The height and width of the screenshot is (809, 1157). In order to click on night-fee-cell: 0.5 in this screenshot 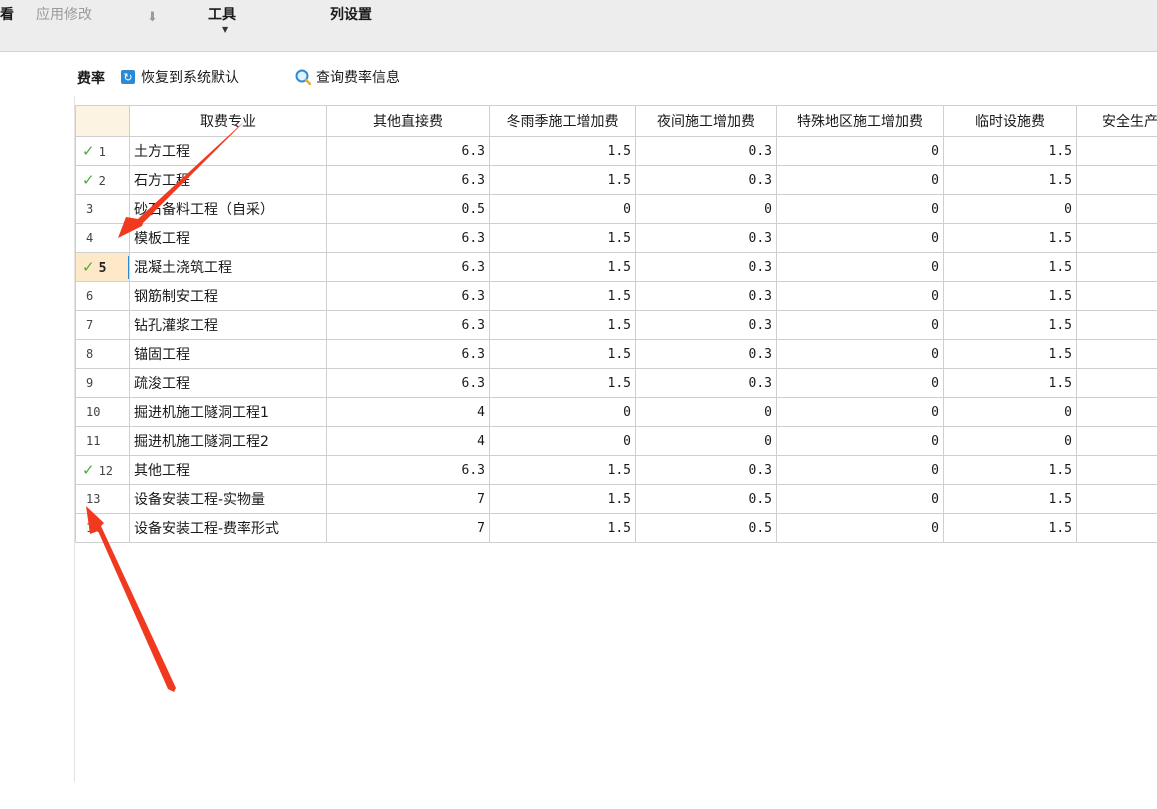, I will do `click(706, 499)`.